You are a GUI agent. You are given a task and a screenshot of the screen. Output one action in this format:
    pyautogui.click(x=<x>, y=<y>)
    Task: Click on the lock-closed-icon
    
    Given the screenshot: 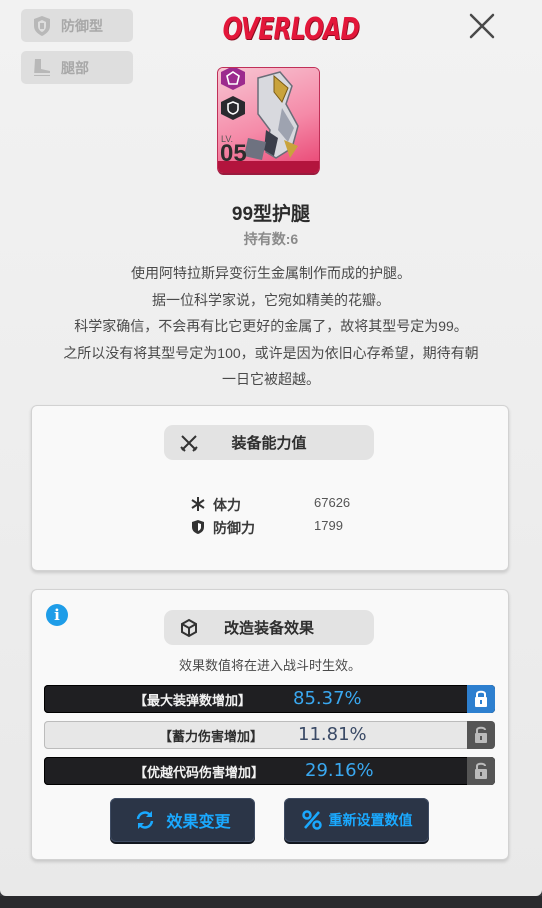 What is the action you would take?
    pyautogui.click(x=481, y=698)
    